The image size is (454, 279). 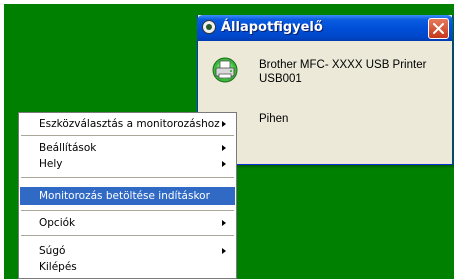 What do you see at coordinates (57, 223) in the screenshot?
I see `menu-item-label: Opciók` at bounding box center [57, 223].